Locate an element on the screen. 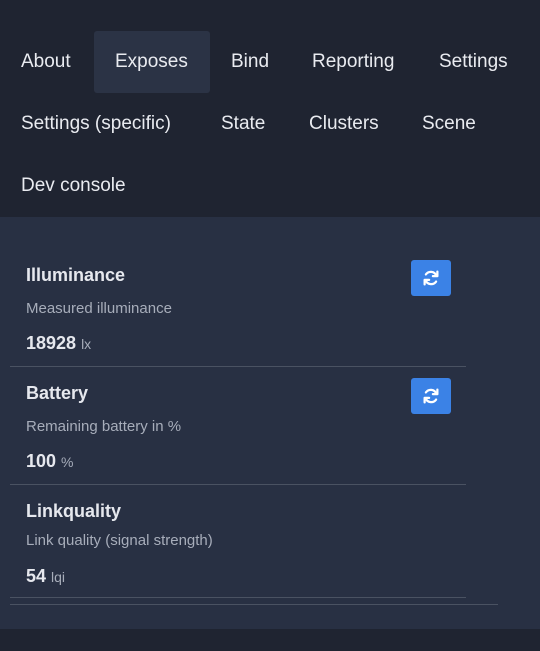 This screenshot has width=540, height=651. expose-unit: lx is located at coordinates (86, 344).